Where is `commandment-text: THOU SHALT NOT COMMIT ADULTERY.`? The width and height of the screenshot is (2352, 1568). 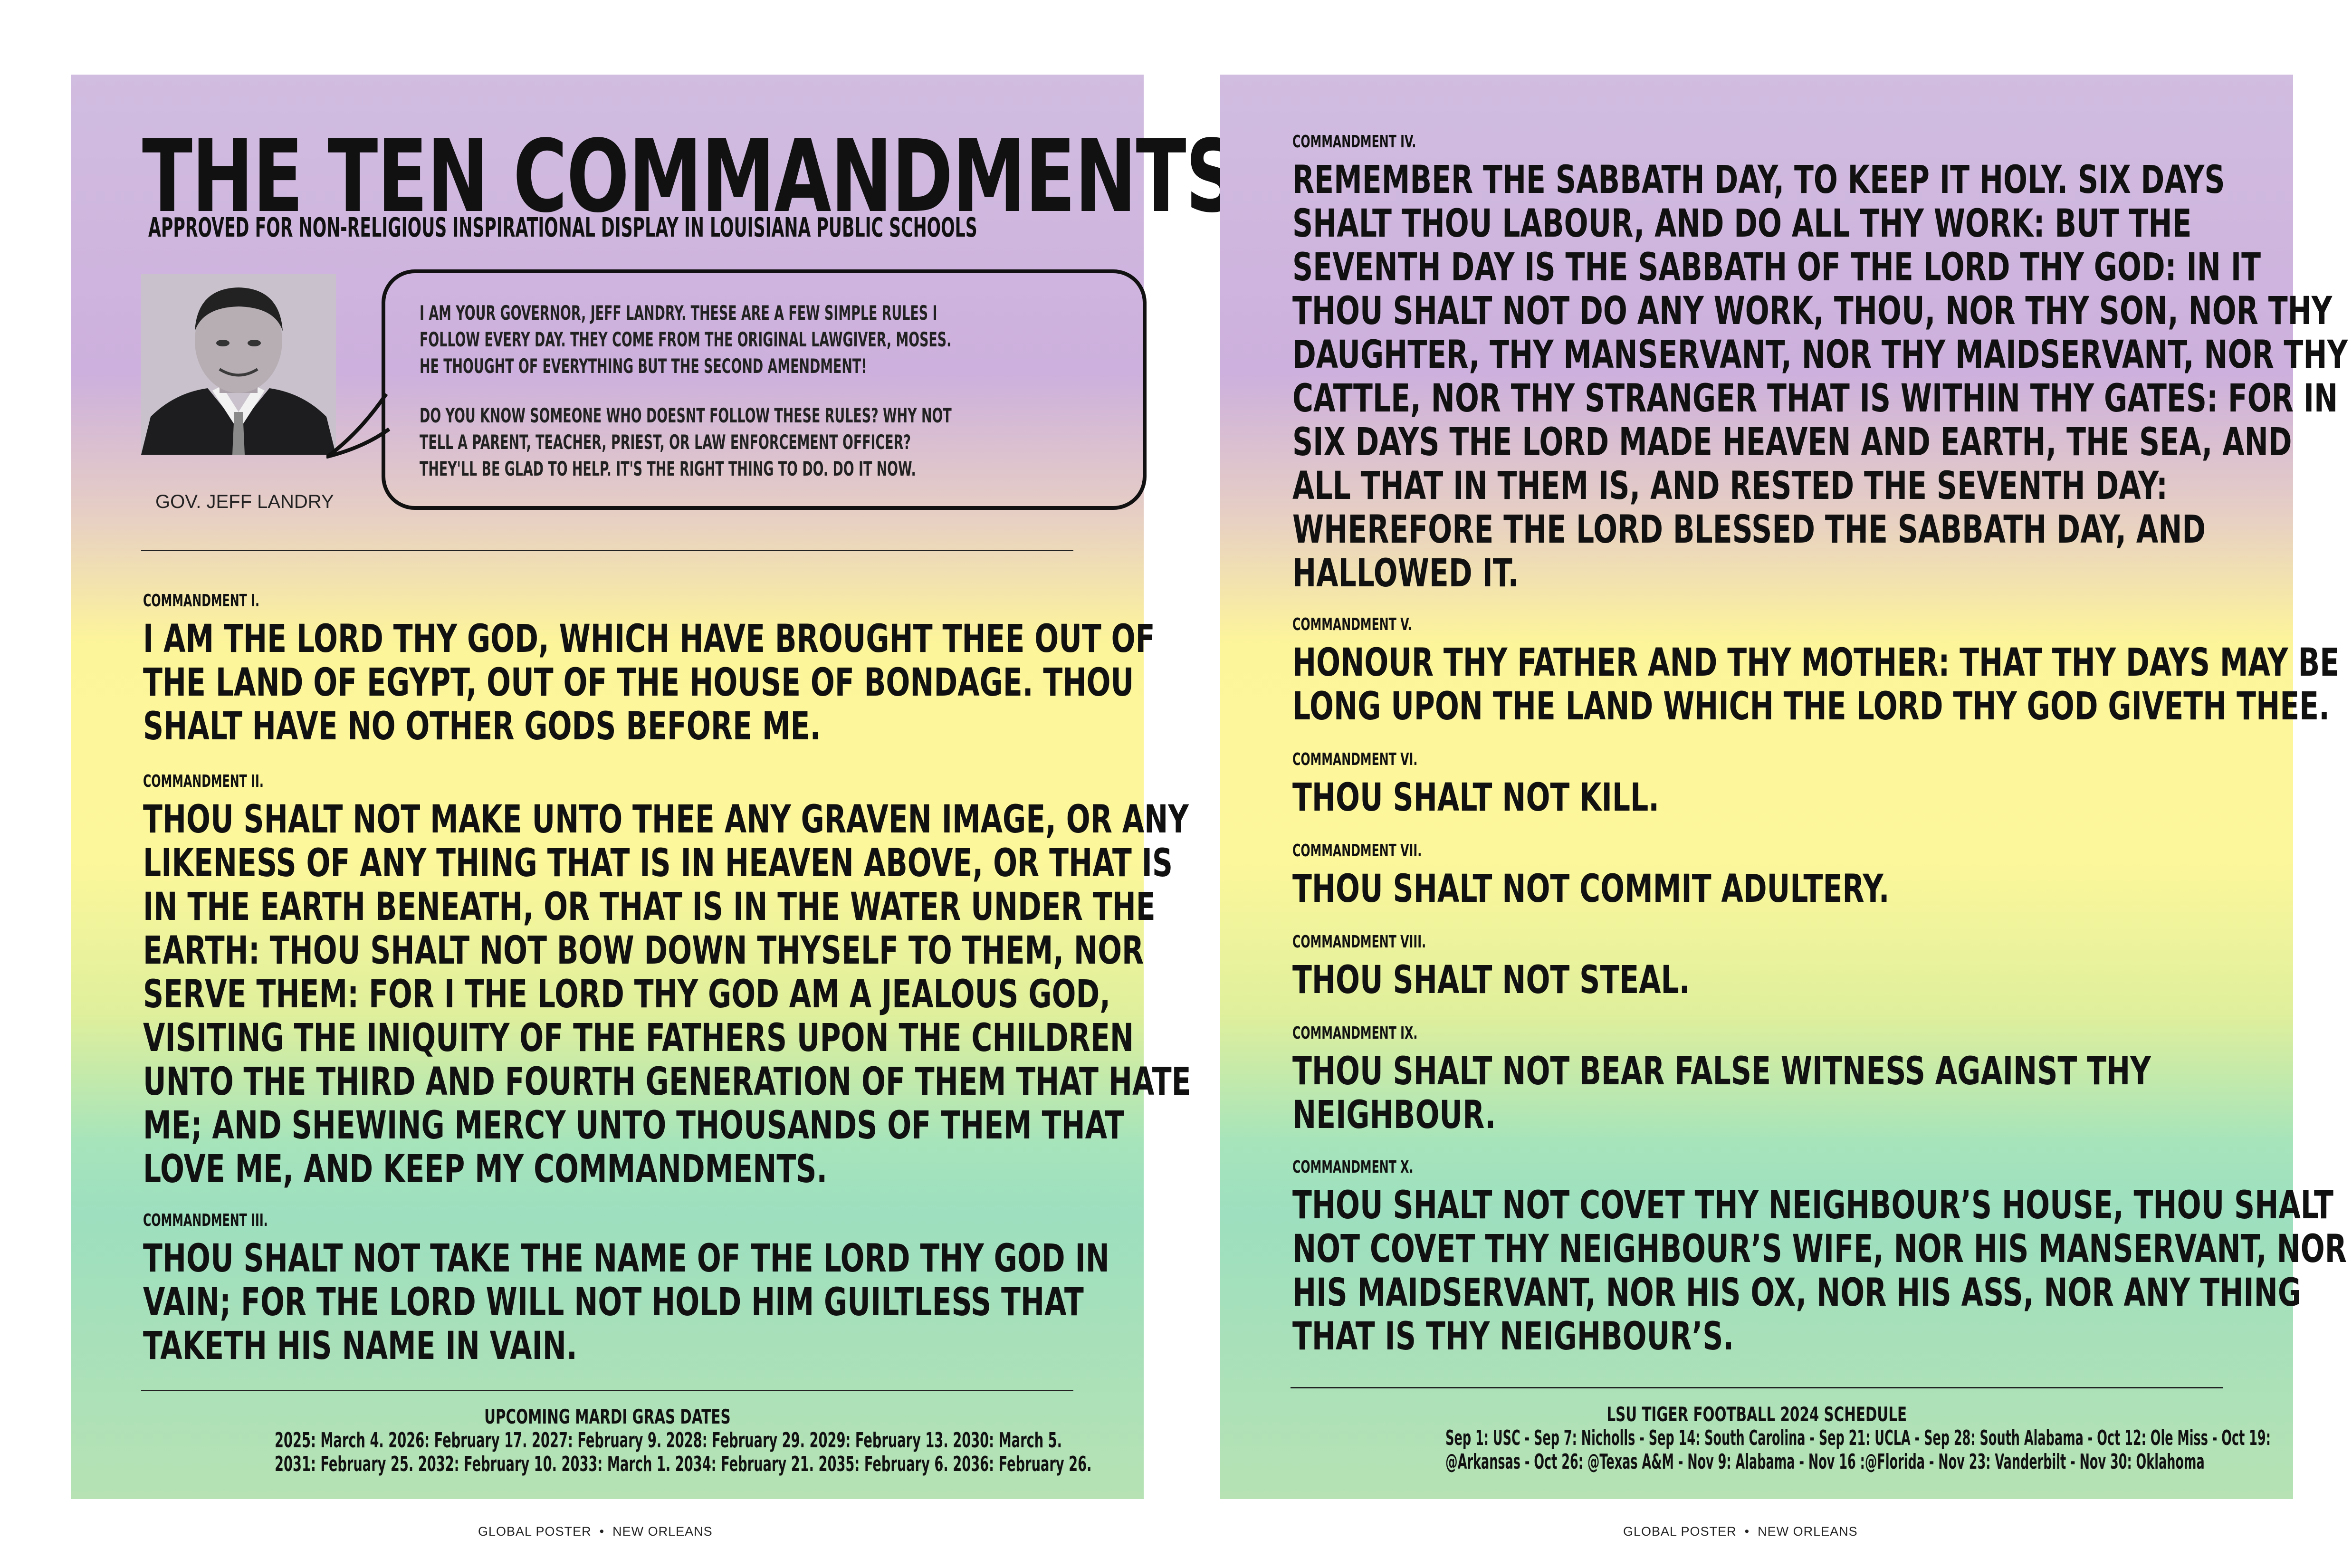
commandment-text: THOU SHALT NOT COMMIT ADULTERY. is located at coordinates (1591, 889).